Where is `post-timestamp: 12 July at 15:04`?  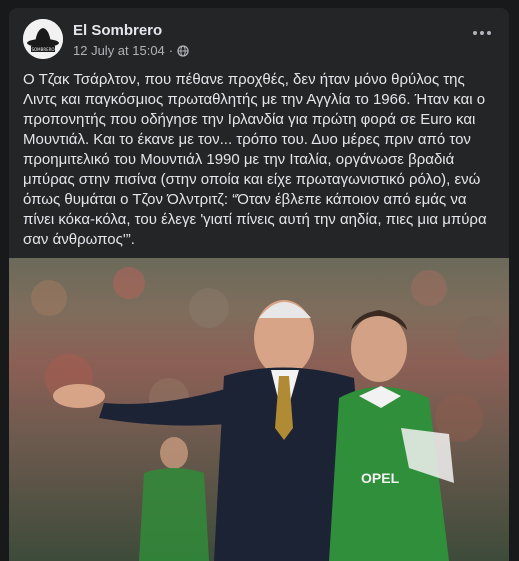 post-timestamp: 12 July at 15:04 is located at coordinates (119, 50).